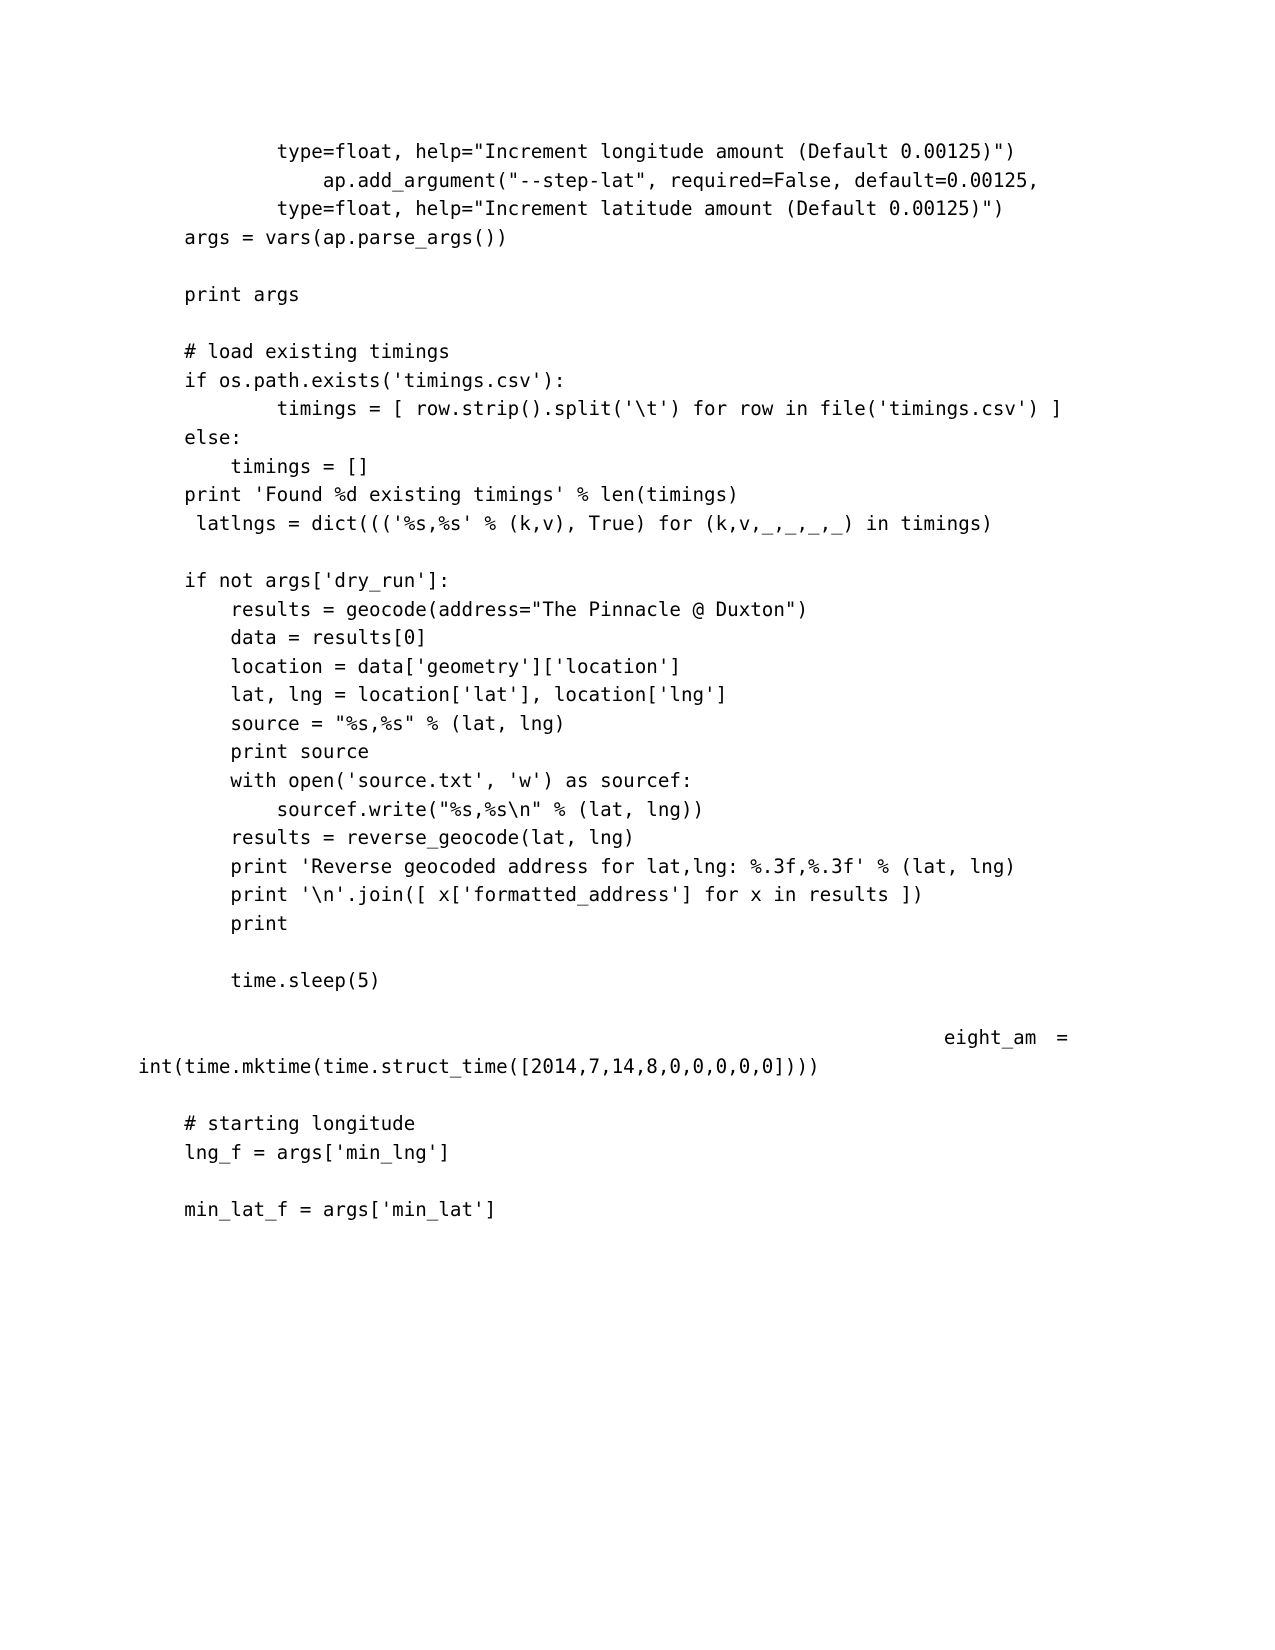  Describe the element at coordinates (294, 352) in the screenshot. I see `code-line: # load existing timings` at that location.